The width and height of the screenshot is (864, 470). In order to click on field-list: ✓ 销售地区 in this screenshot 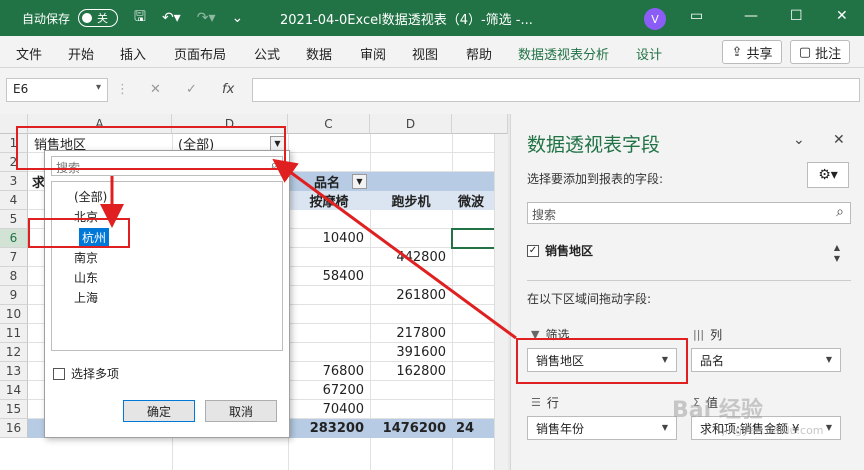, I will do `click(689, 253)`.